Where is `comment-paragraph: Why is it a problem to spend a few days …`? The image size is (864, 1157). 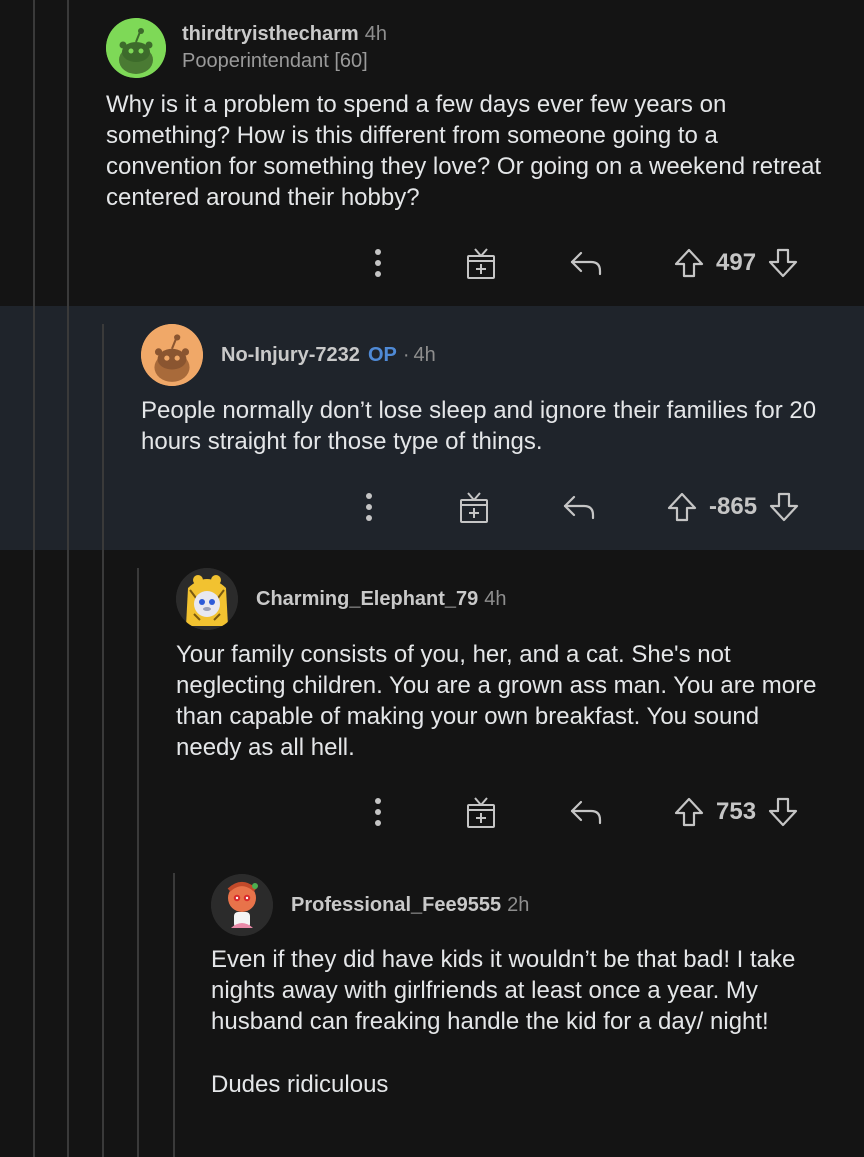
comment-paragraph: Why is it a problem to spend a few days … is located at coordinates (464, 151).